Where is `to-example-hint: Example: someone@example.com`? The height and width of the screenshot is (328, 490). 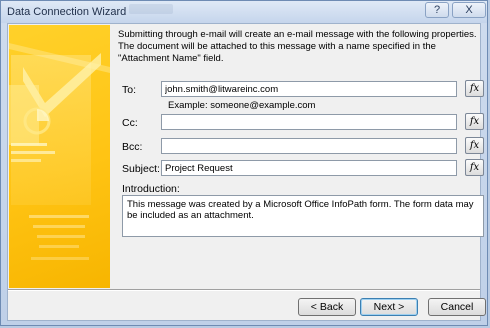 to-example-hint: Example: someone@example.com is located at coordinates (242, 105).